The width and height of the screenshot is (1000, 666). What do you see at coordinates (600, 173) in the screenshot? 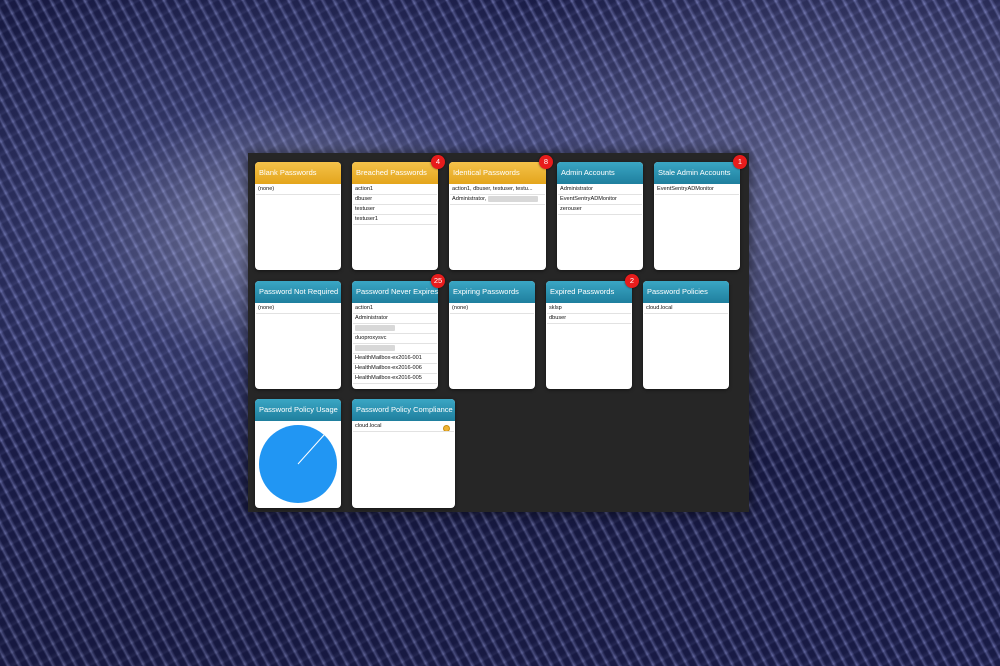
I see `card-title: Admin Accounts` at bounding box center [600, 173].